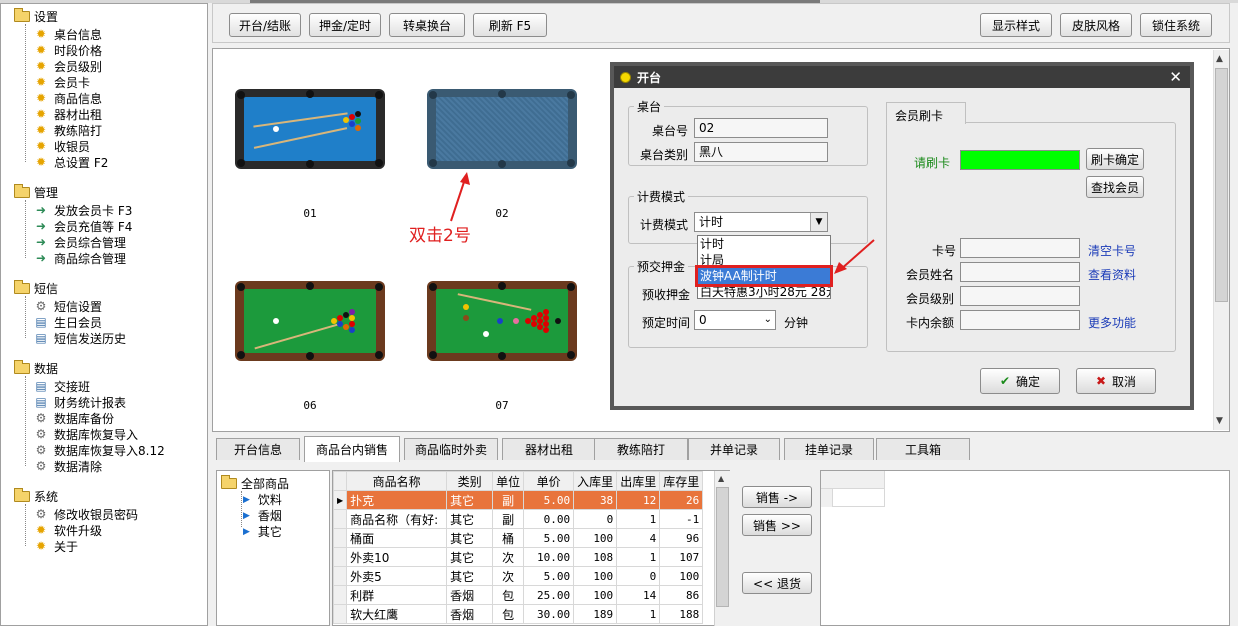 This screenshot has width=1238, height=626. What do you see at coordinates (549, 449) in the screenshot?
I see `tab-equipment-rental: 器材出租` at bounding box center [549, 449].